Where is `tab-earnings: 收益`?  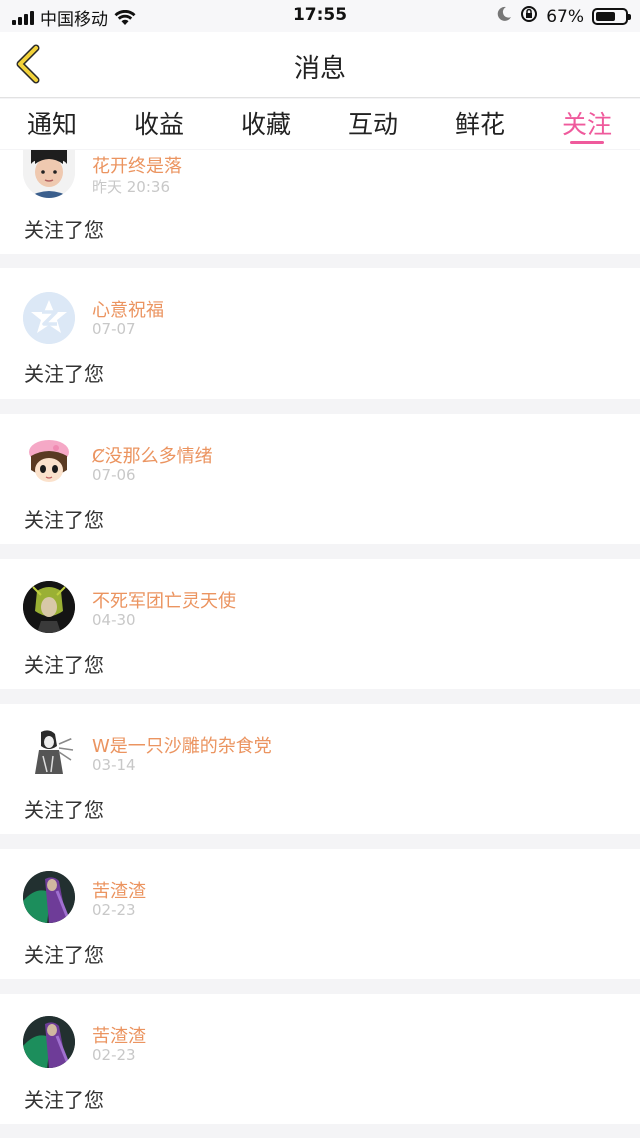 tab-earnings: 收益 is located at coordinates (159, 123).